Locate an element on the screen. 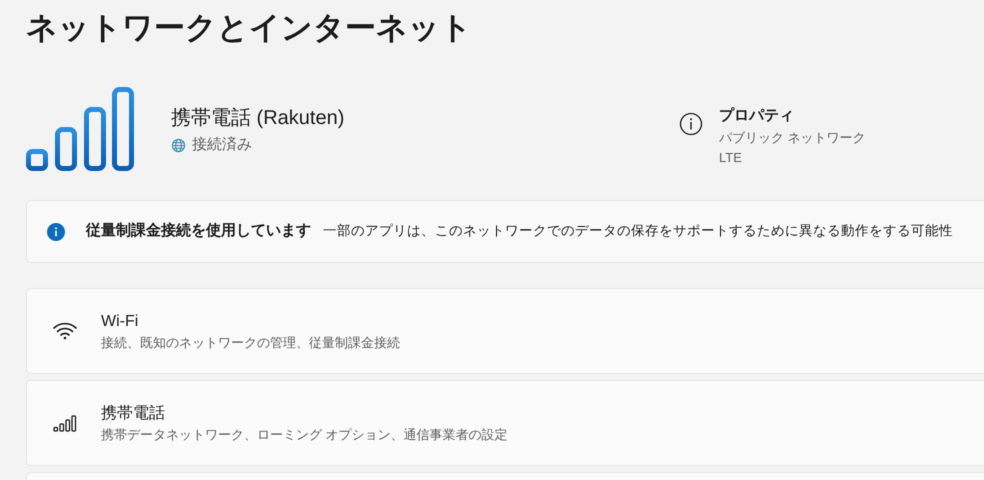  properties-link: プロパティ is located at coordinates (756, 116).